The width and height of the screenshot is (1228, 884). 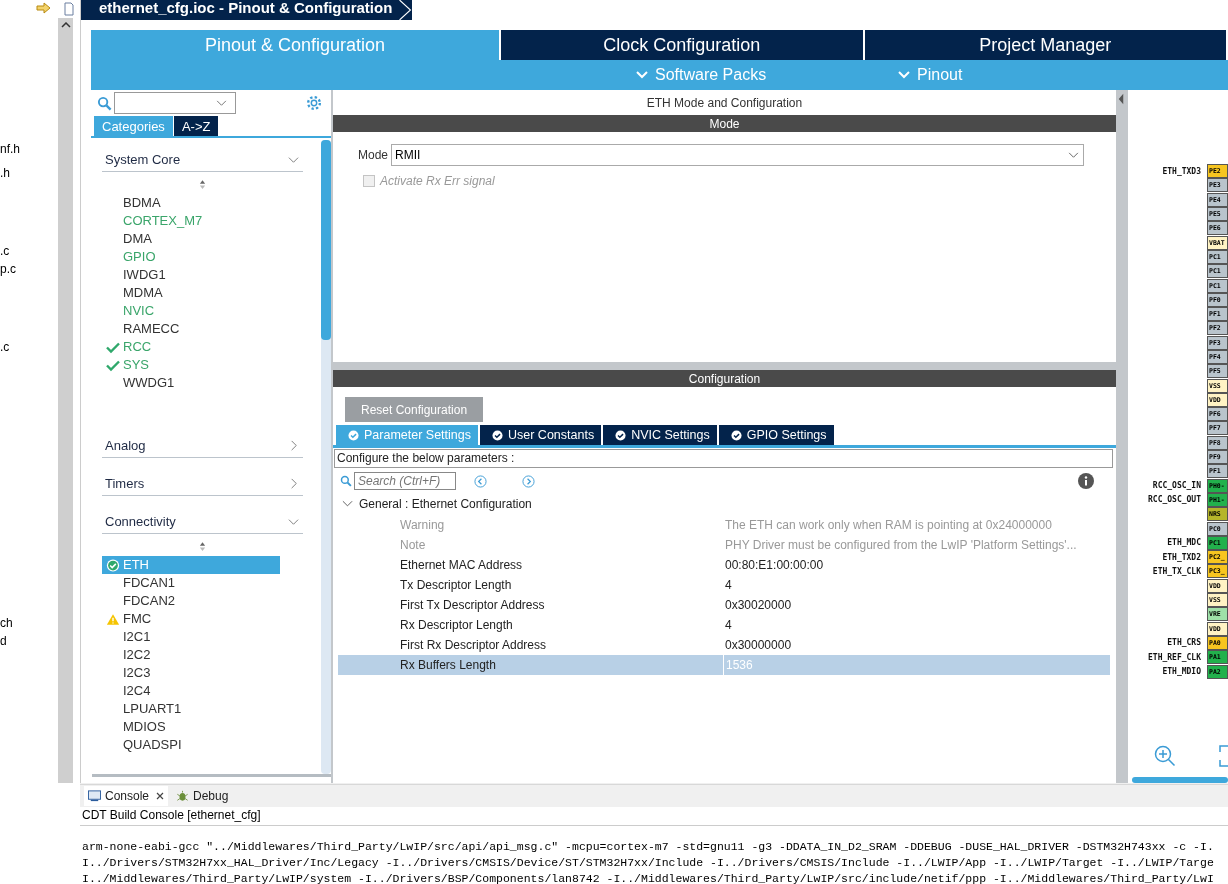 I want to click on zoom-in-icon, so click(x=1165, y=756).